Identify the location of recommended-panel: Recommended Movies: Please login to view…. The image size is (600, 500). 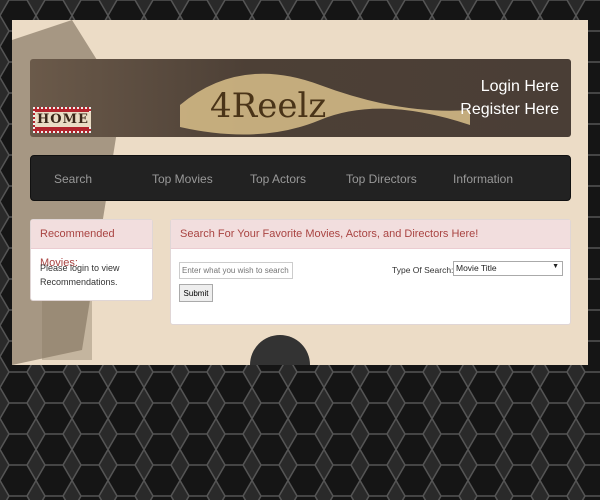
(91, 260).